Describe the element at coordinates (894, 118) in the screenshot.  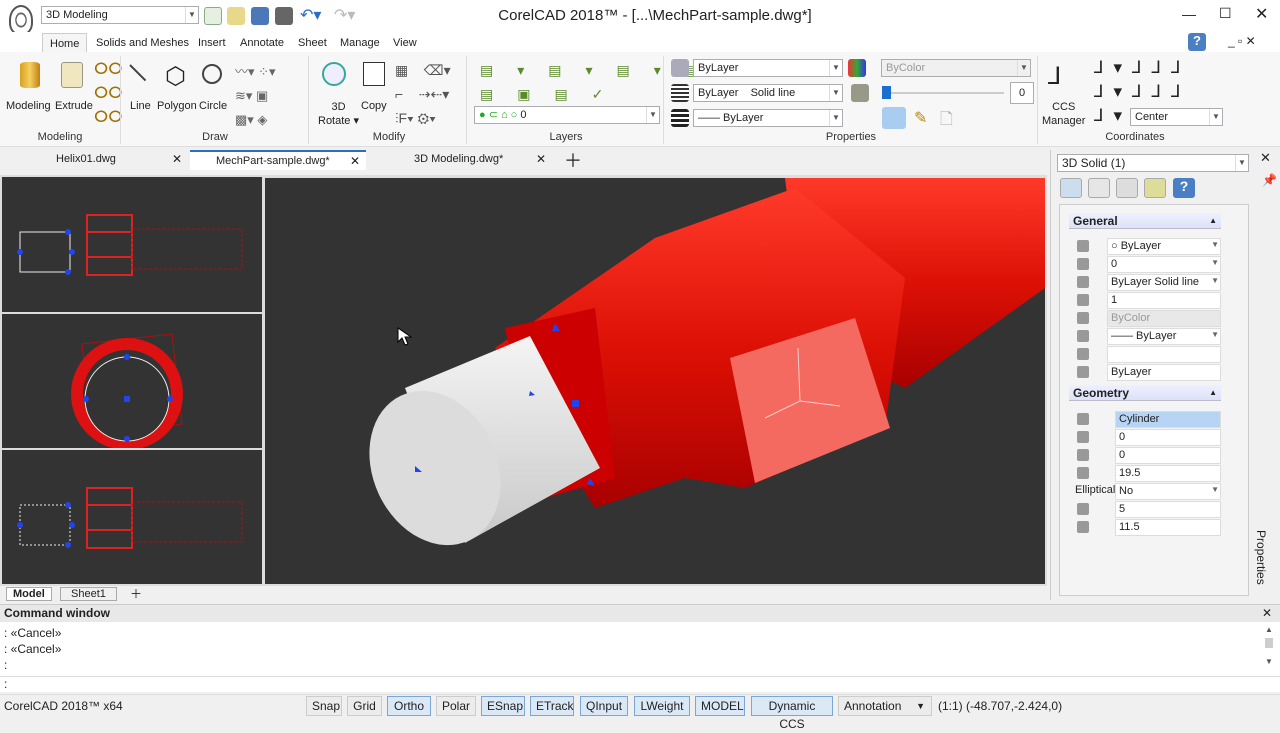
I see `color-by-layer-toggle-icon` at that location.